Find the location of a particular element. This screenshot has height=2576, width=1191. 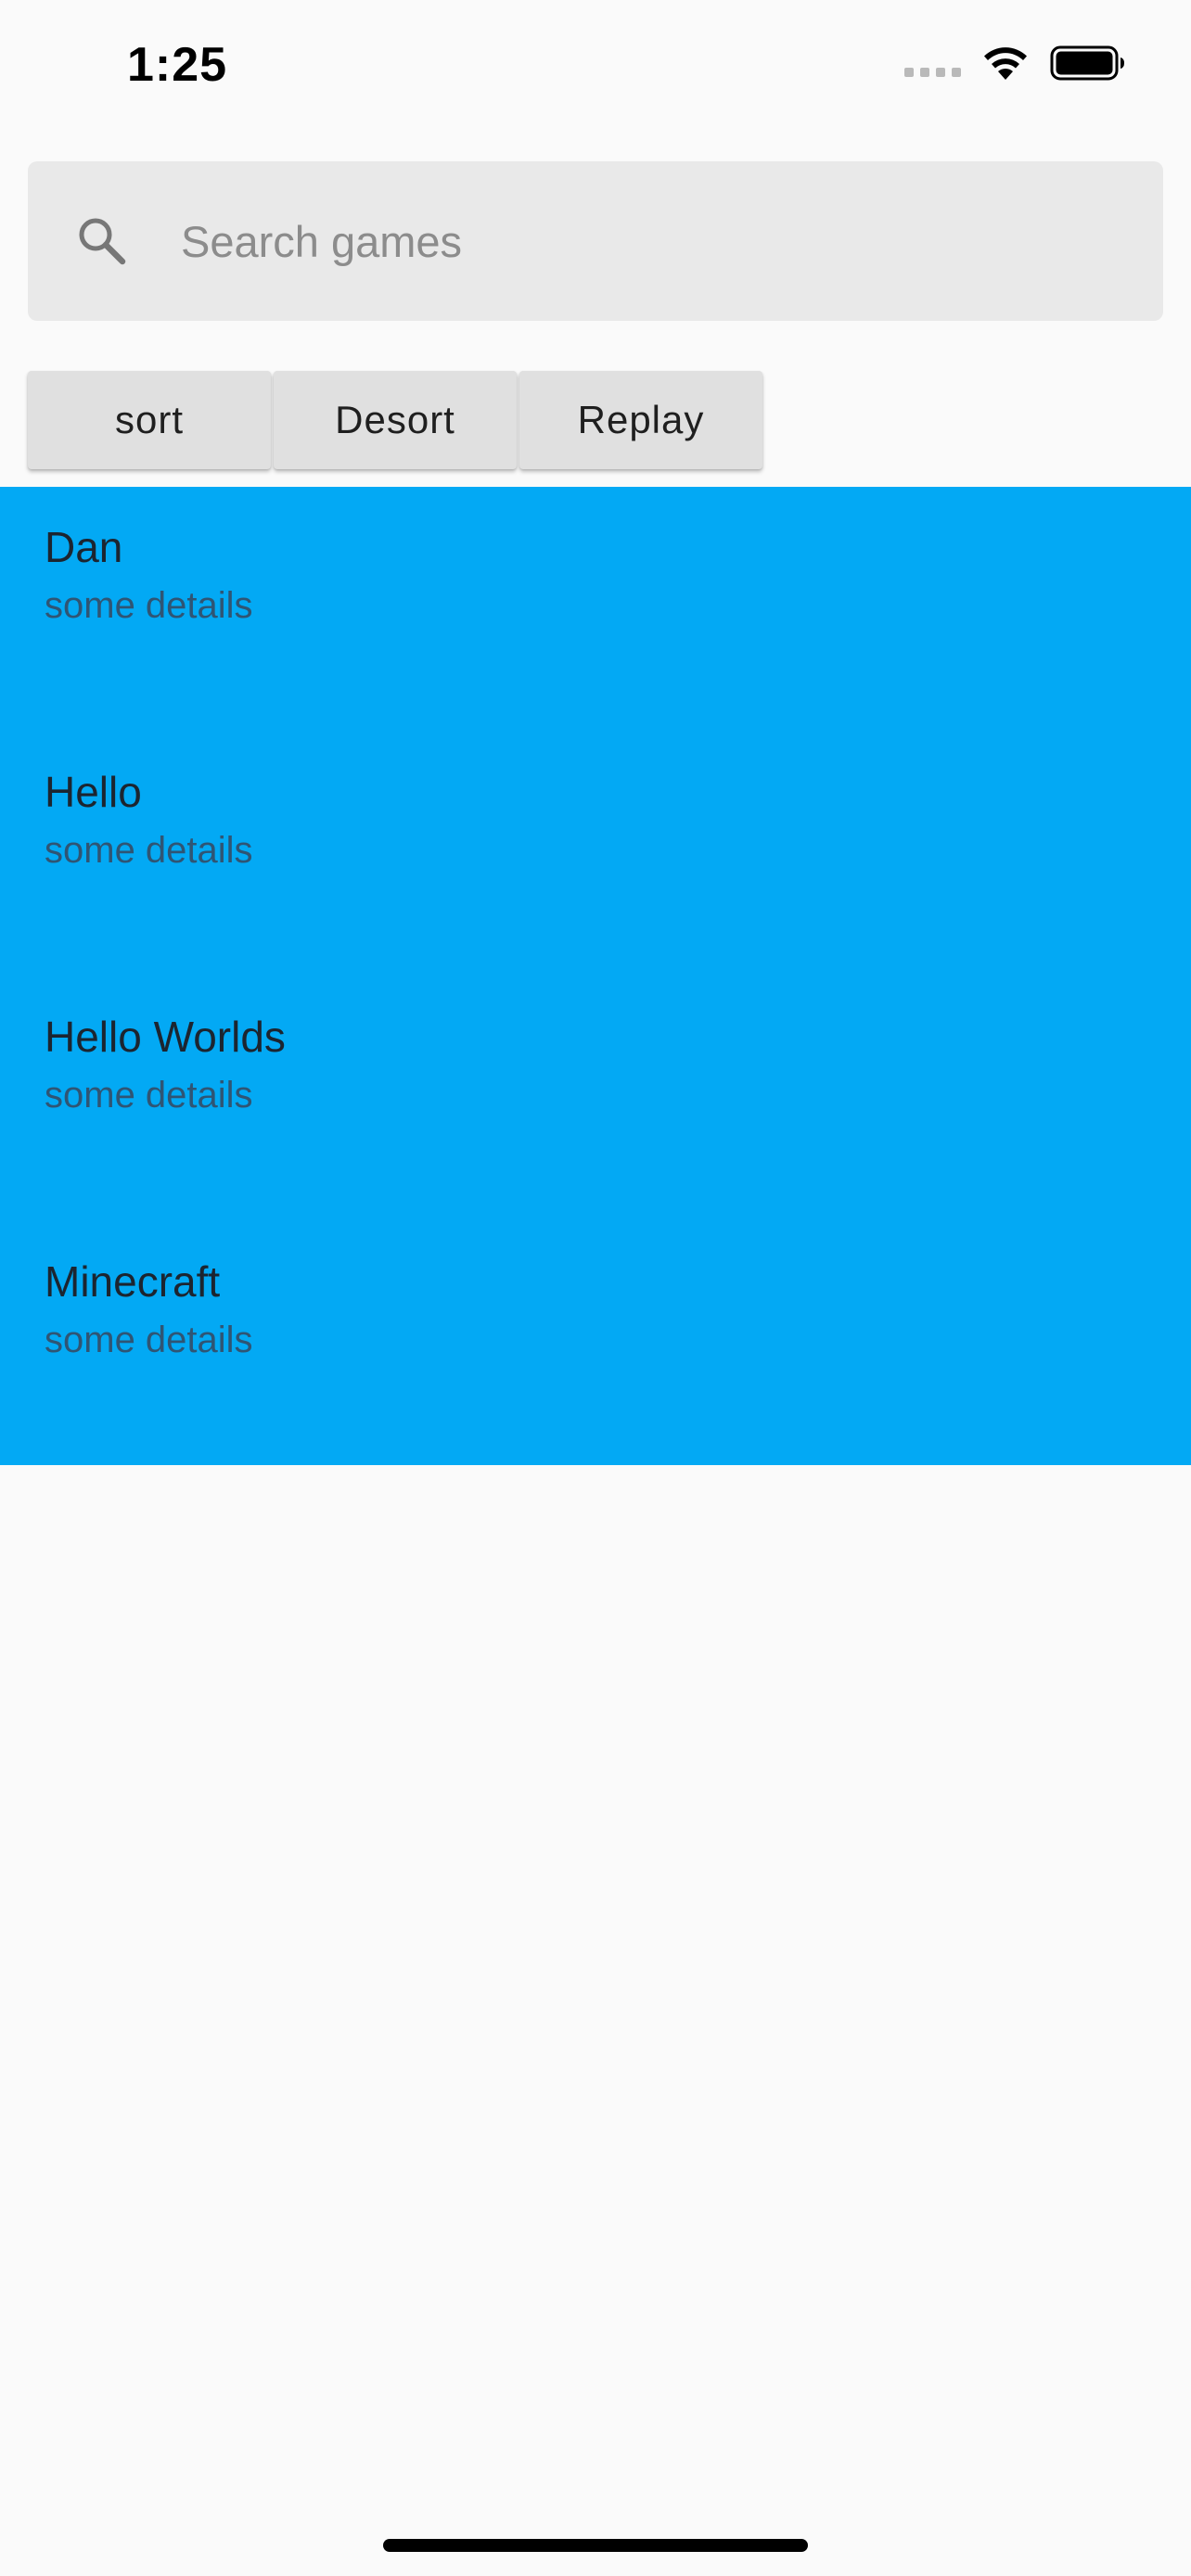

list-item-hello: Hello some details is located at coordinates (595, 854).